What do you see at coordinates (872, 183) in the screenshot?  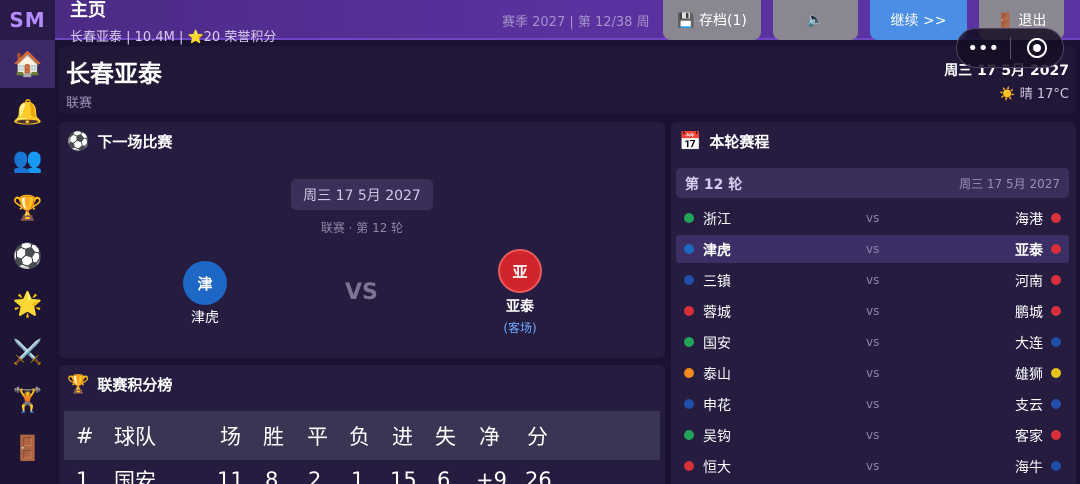 I see `round-header: 第 12 轮 周三 17 5月 2027` at bounding box center [872, 183].